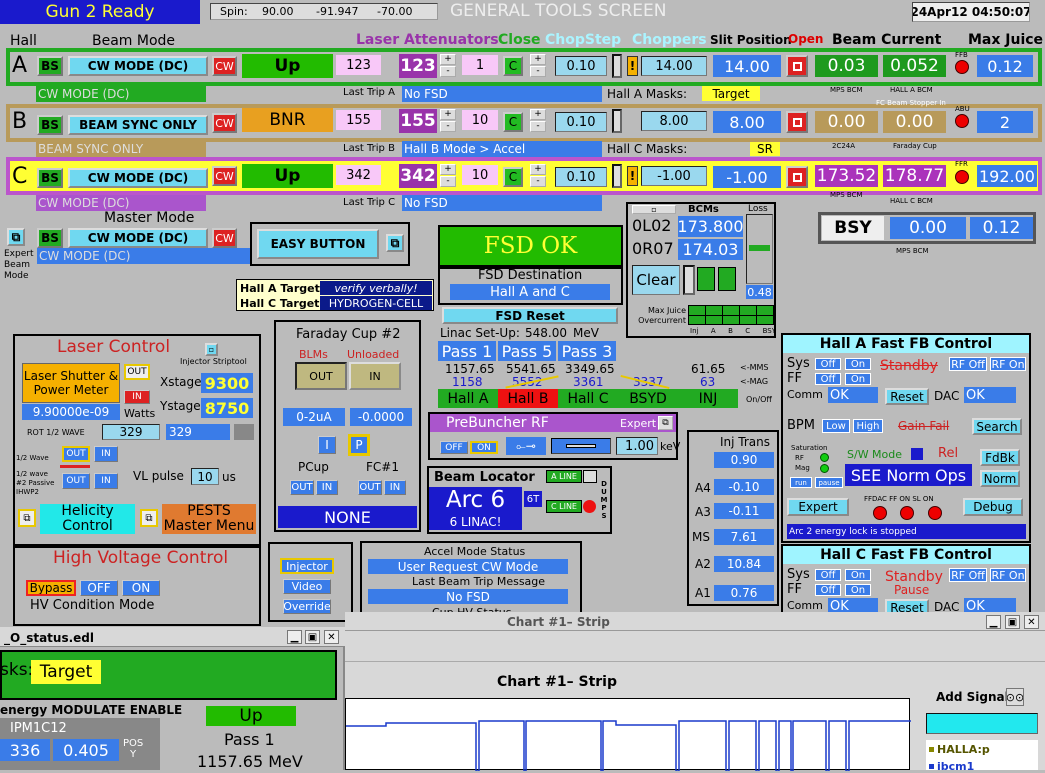  What do you see at coordinates (526, 446) in the screenshot?
I see `prebuncher-link-icon: ⟜⊸` at bounding box center [526, 446].